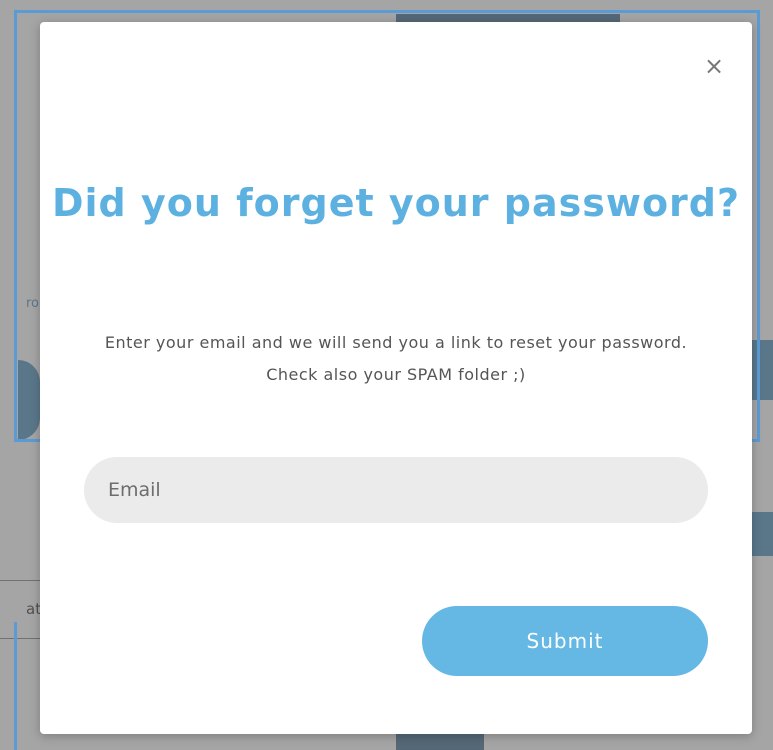 This screenshot has width=773, height=750. I want to click on email-field, so click(396, 490).